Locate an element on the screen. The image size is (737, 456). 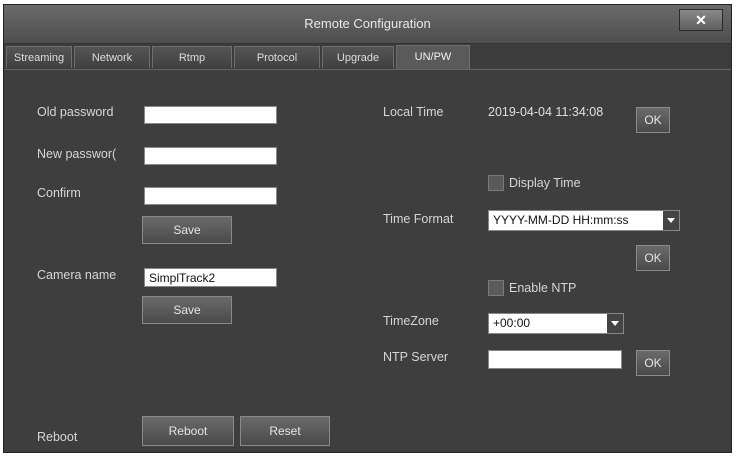
time-format-label: Time Format is located at coordinates (418, 219).